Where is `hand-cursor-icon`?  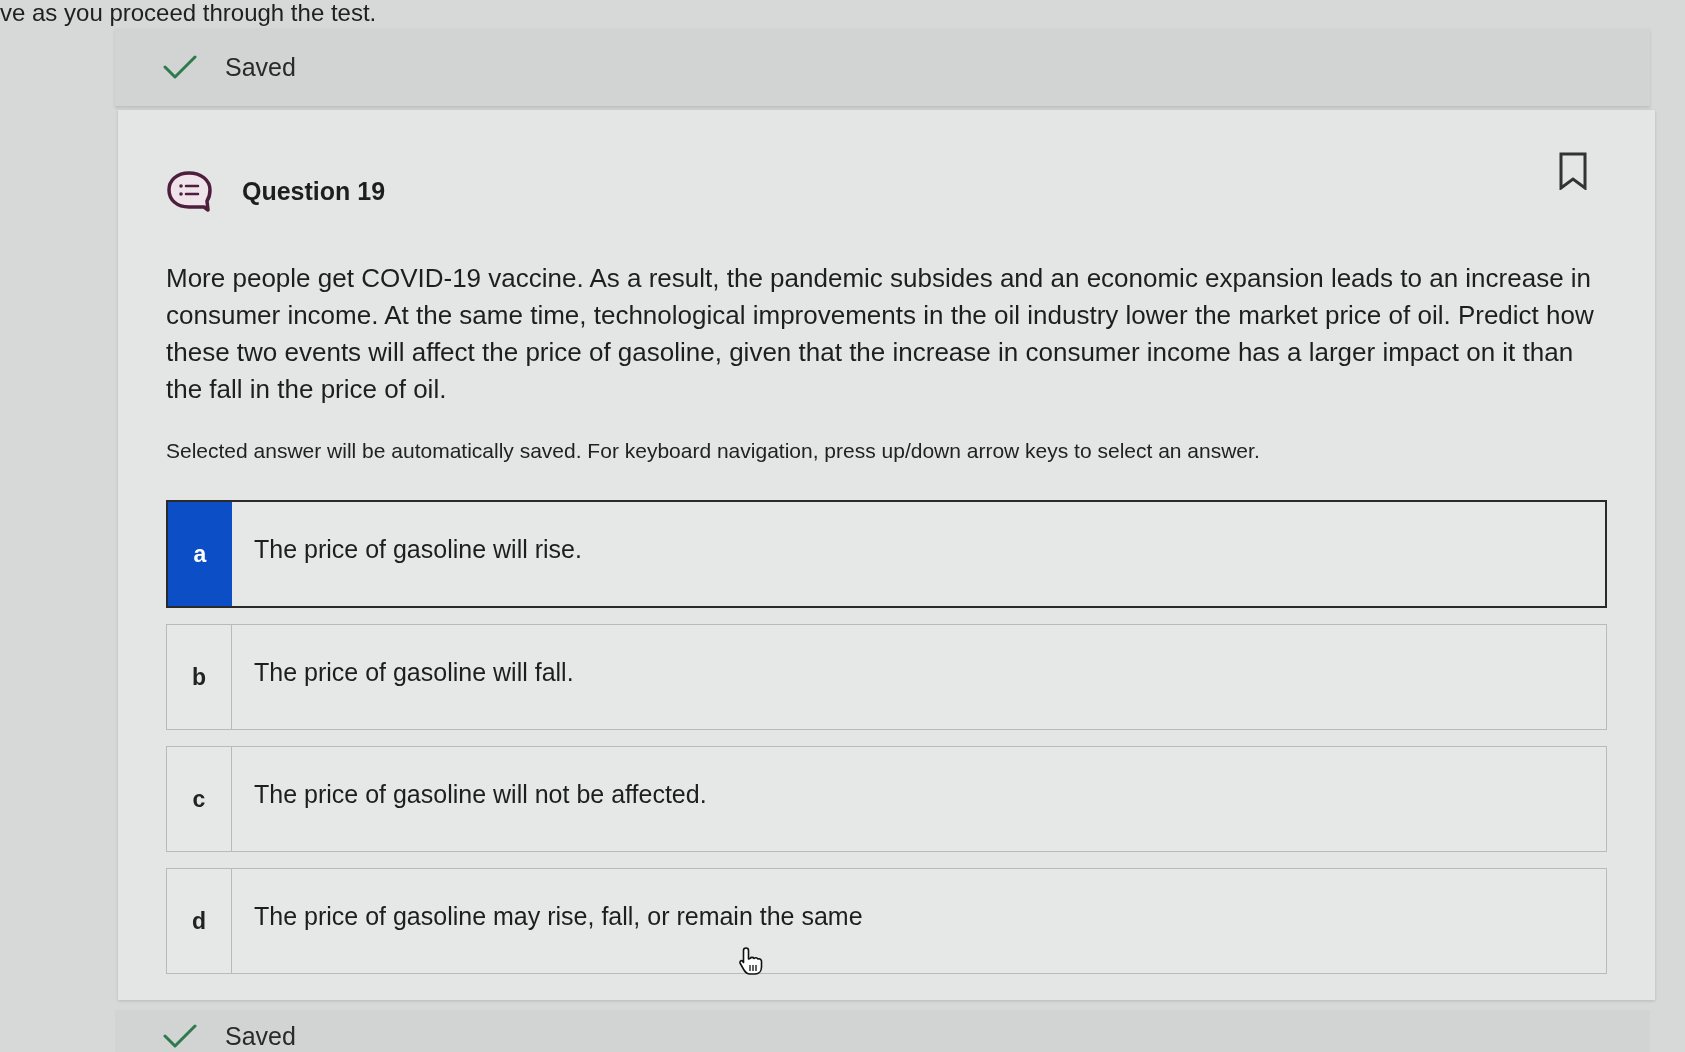 hand-cursor-icon is located at coordinates (751, 961).